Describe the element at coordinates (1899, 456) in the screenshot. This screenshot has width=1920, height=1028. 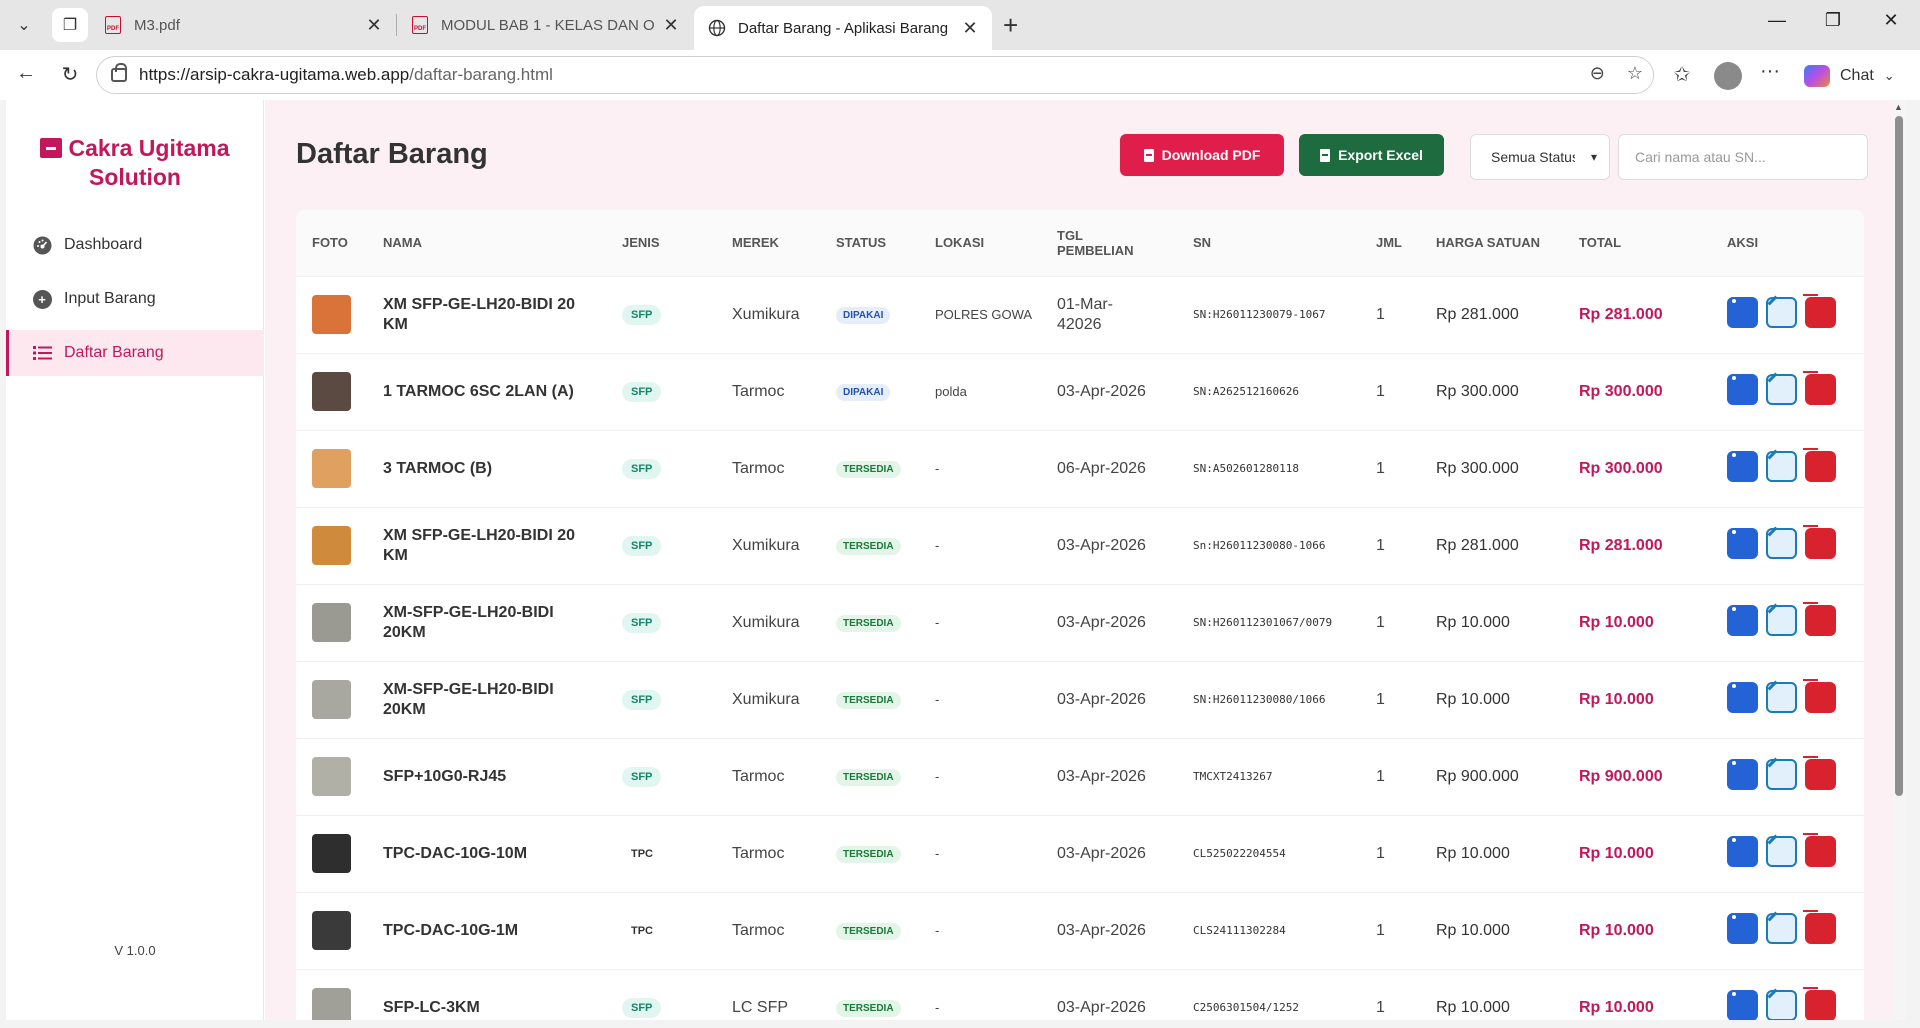
I see `scrollbar-thumb` at that location.